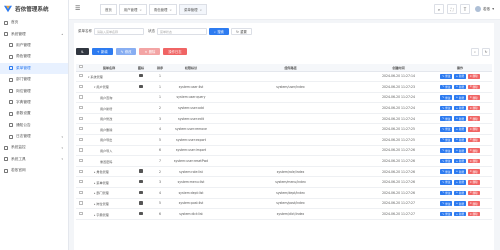  What do you see at coordinates (175, 51) in the screenshot?
I see `operation-log-button: 操作日志` at bounding box center [175, 51].